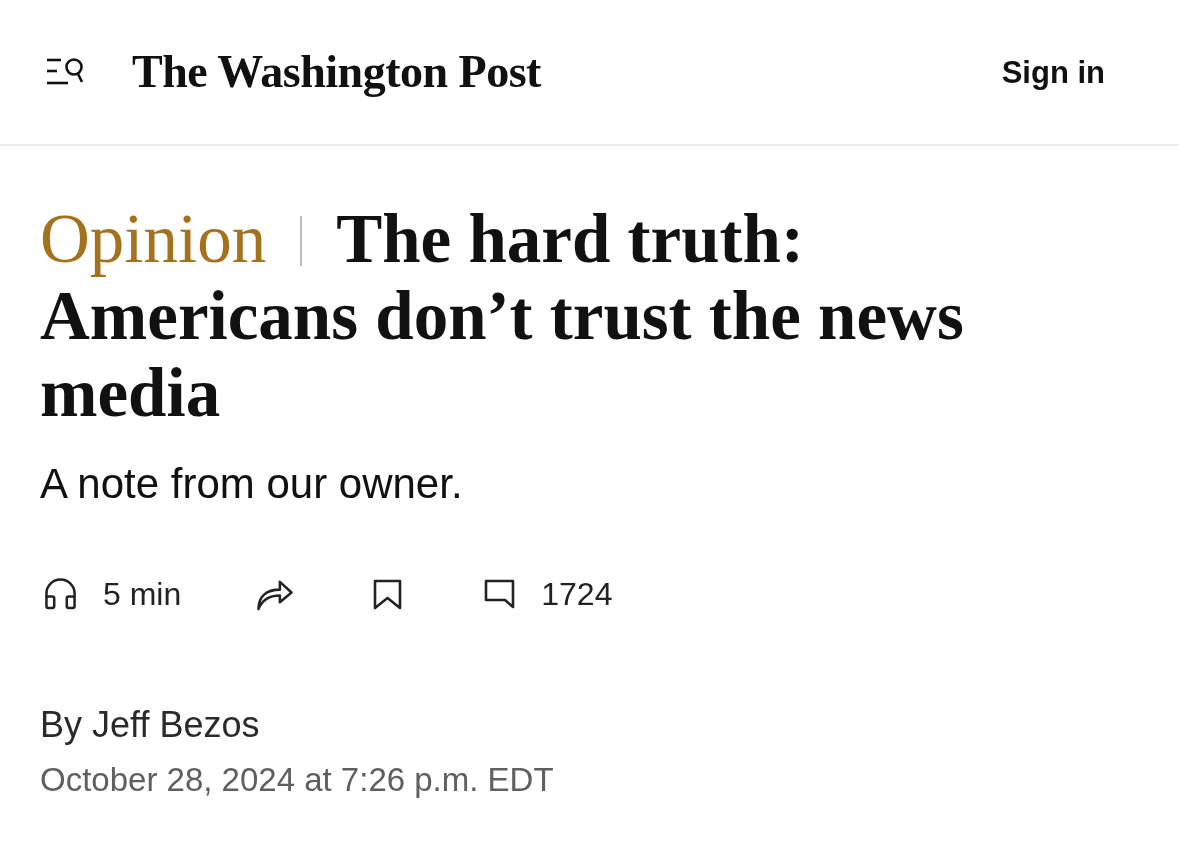 The image size is (1179, 846). What do you see at coordinates (1053, 72) in the screenshot?
I see `sign-in-button: Sign in` at bounding box center [1053, 72].